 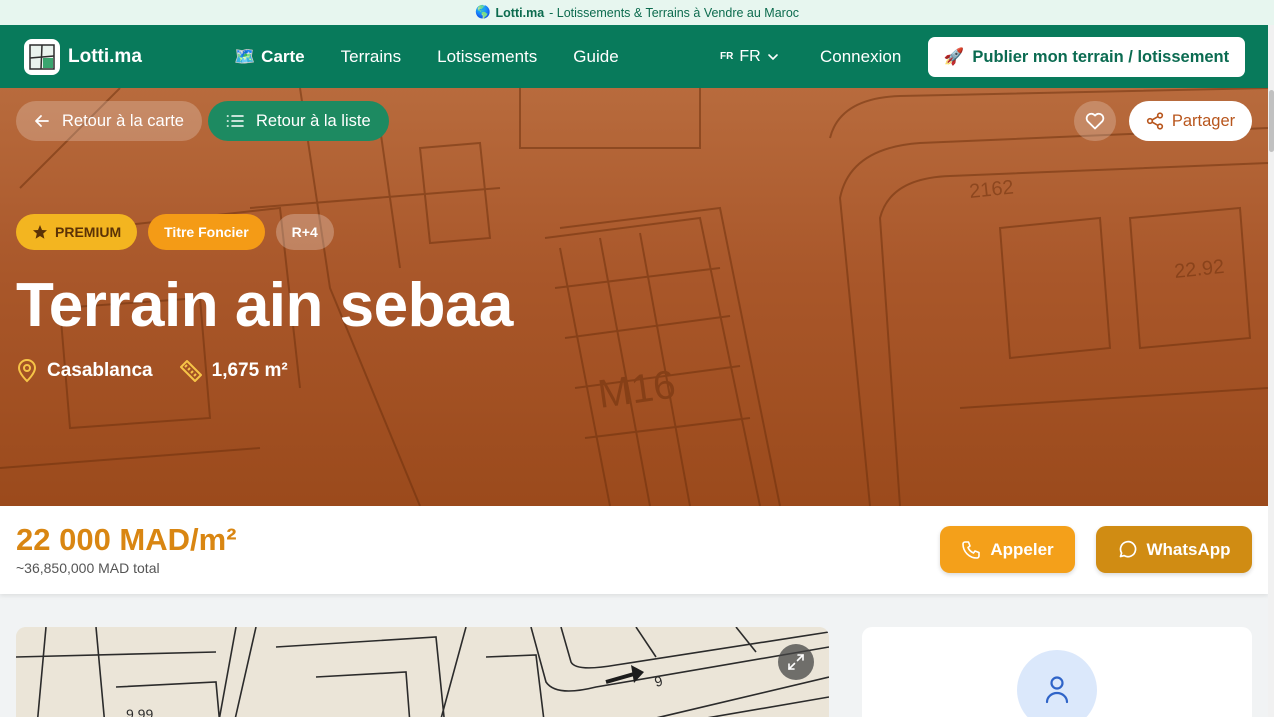 What do you see at coordinates (206, 232) in the screenshot?
I see `titre-foncier-badge: Titre Foncier` at bounding box center [206, 232].